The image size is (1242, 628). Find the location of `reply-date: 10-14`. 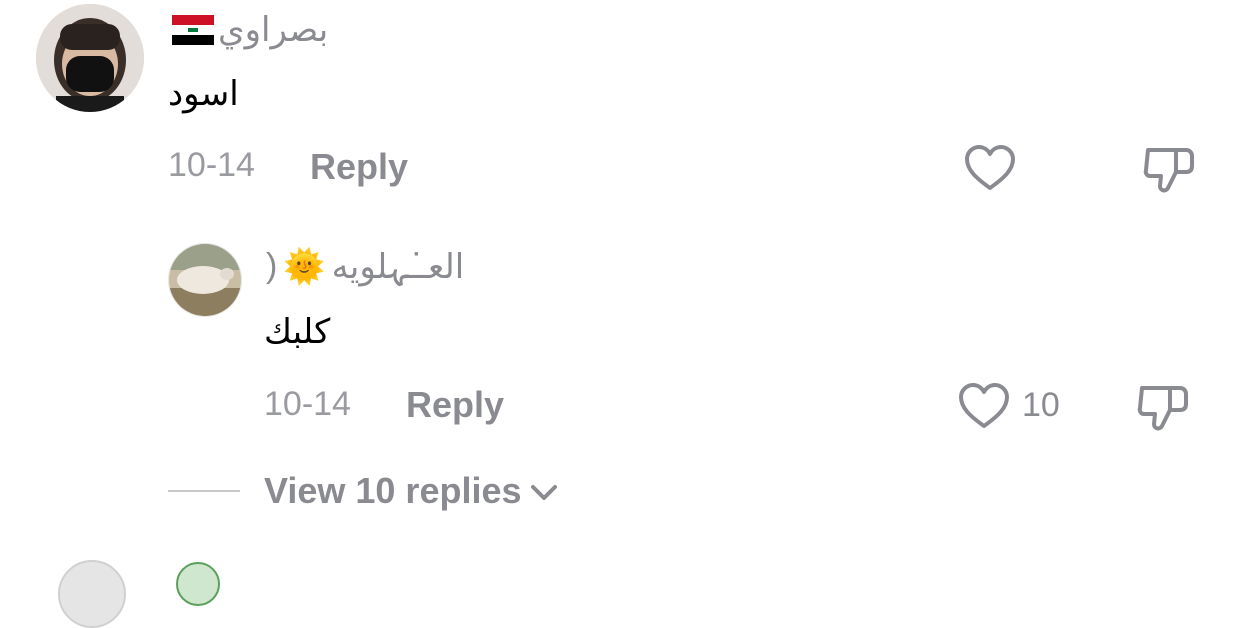

reply-date: 10-14 is located at coordinates (307, 404).